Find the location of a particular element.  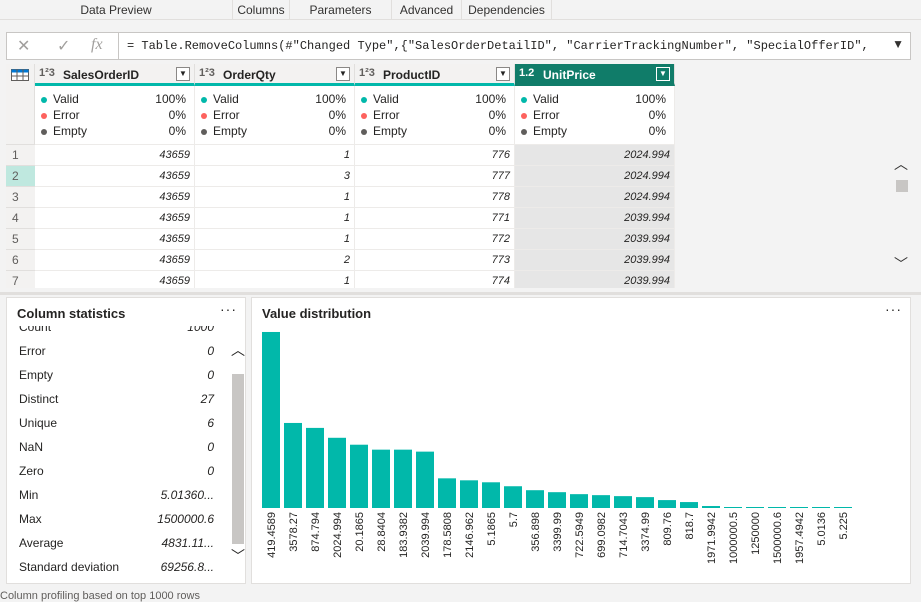

column-header-salesorderid: 1²3 SalesOrderID ▼ is located at coordinates (115, 75).